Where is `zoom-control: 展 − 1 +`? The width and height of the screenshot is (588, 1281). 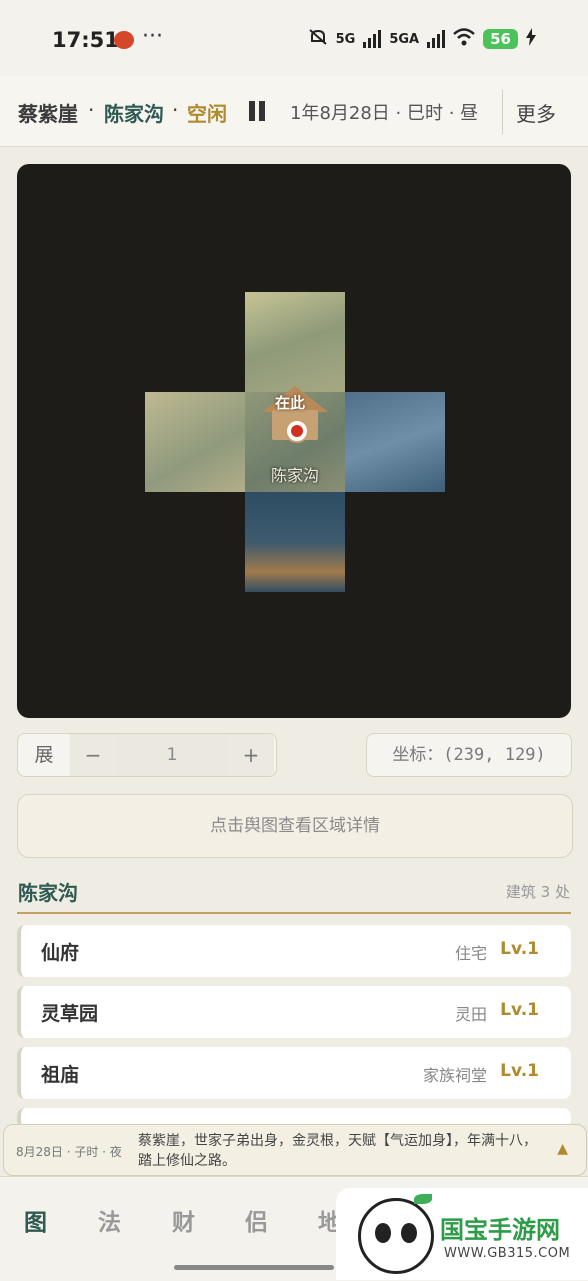 zoom-control: 展 − 1 + is located at coordinates (147, 755).